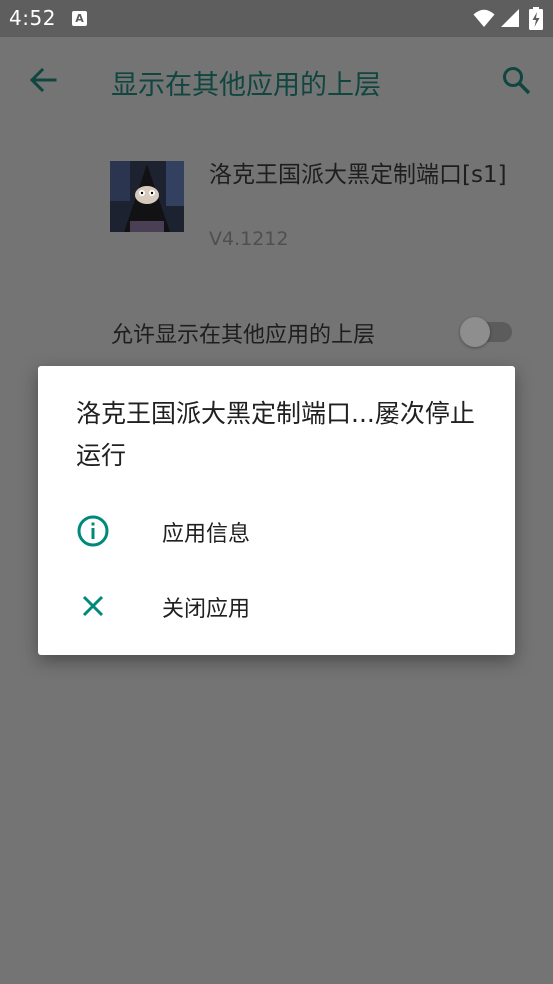 This screenshot has width=553, height=984. What do you see at coordinates (517, 81) in the screenshot?
I see `search-icon` at bounding box center [517, 81].